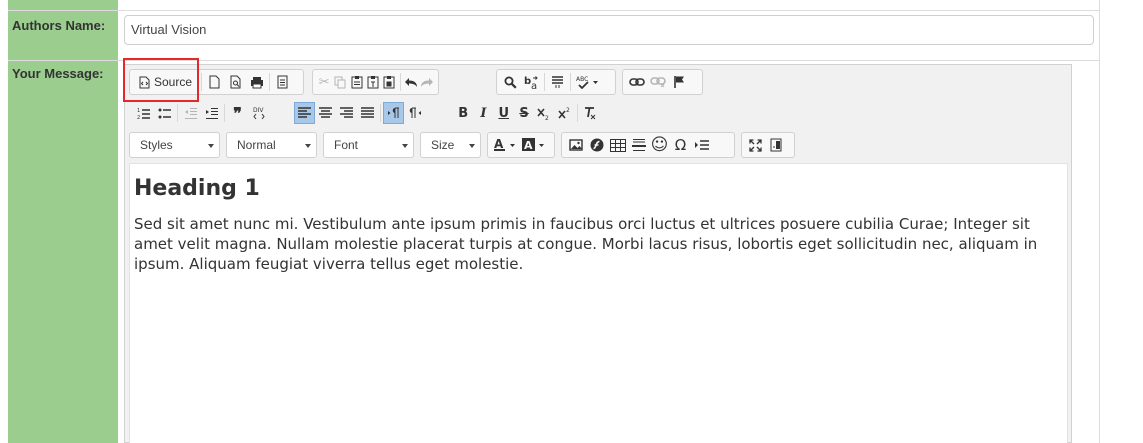  What do you see at coordinates (534, 145) in the screenshot?
I see `background-color-icon: A` at bounding box center [534, 145].